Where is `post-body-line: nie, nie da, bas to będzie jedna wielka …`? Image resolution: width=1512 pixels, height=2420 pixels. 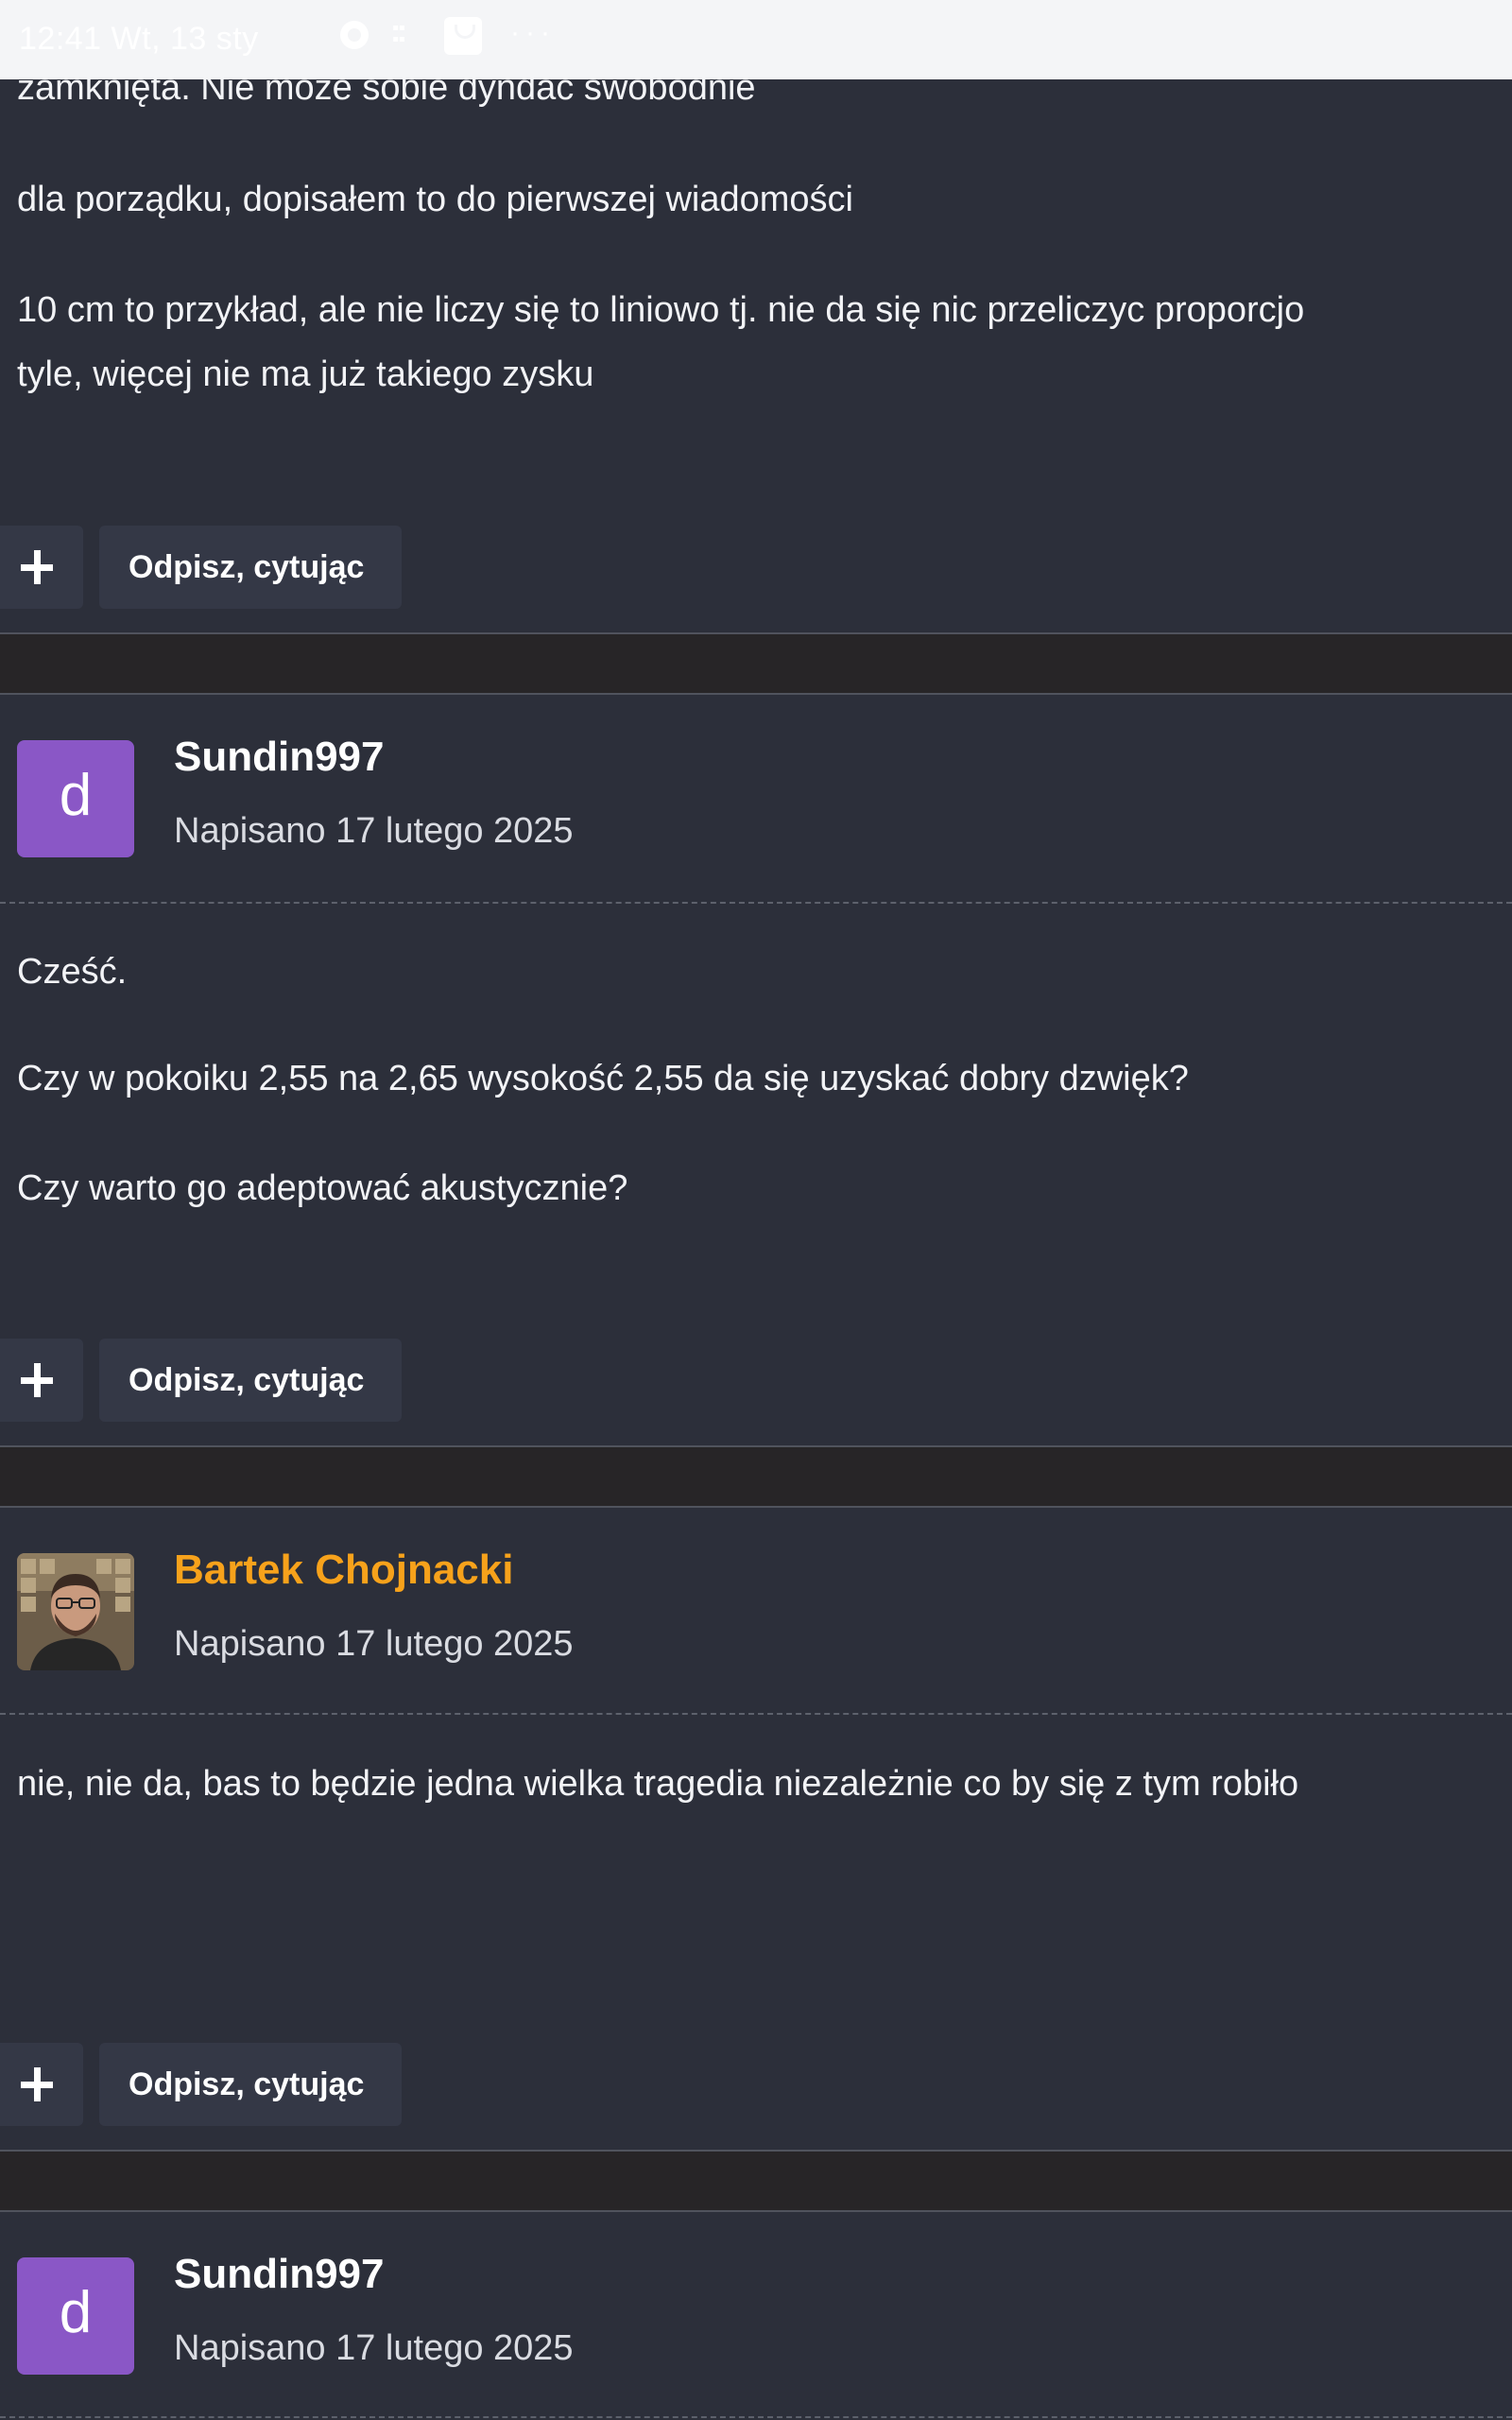 post-body-line: nie, nie da, bas to będzie jedna wielka … is located at coordinates (658, 1784).